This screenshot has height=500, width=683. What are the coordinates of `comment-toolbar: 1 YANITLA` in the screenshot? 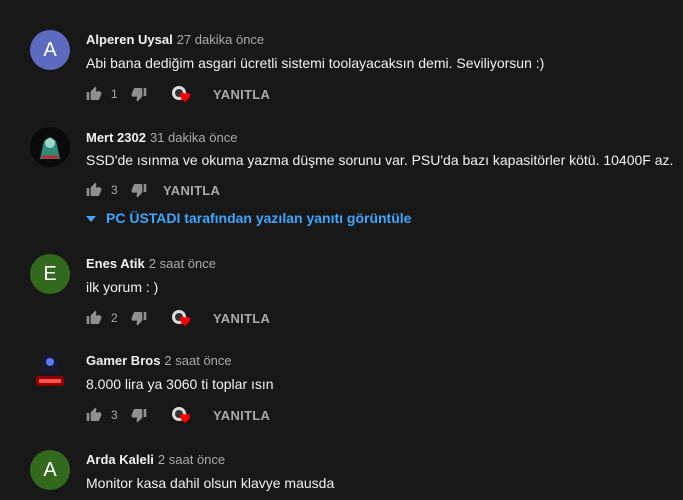 It's located at (178, 94).